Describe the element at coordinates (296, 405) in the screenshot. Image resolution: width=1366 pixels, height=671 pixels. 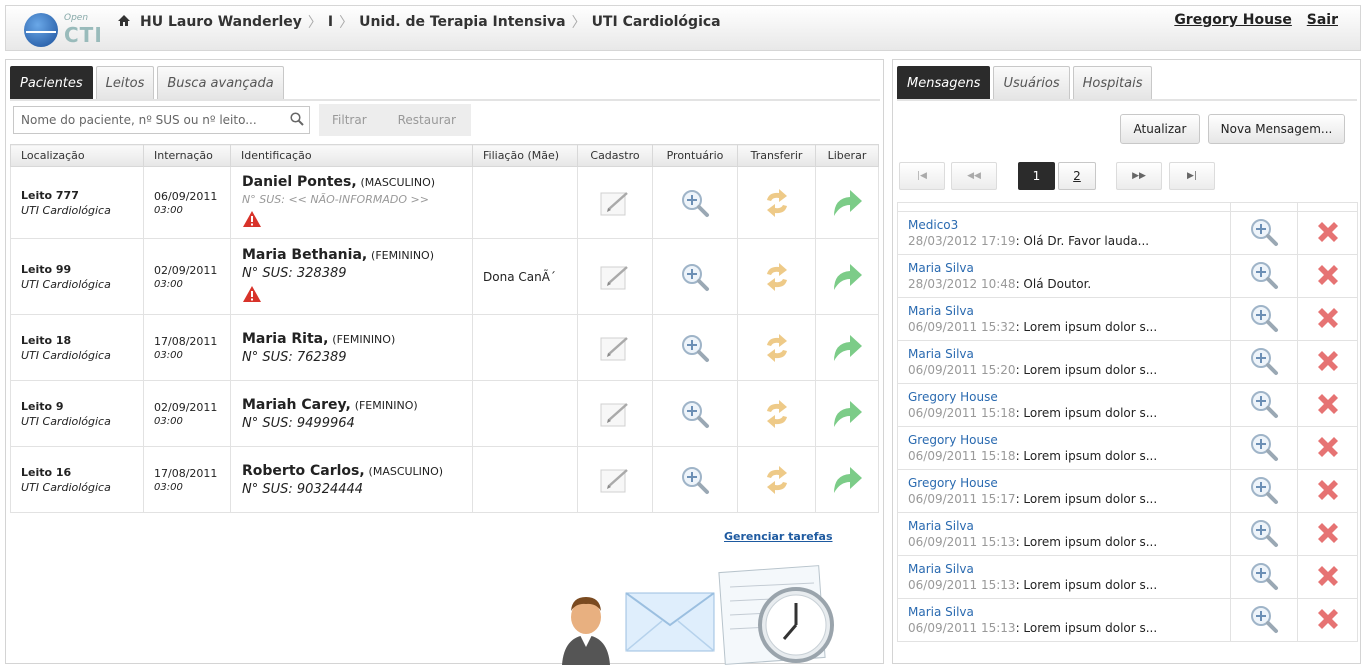
I see `patient-name: Mariah Carey,` at that location.